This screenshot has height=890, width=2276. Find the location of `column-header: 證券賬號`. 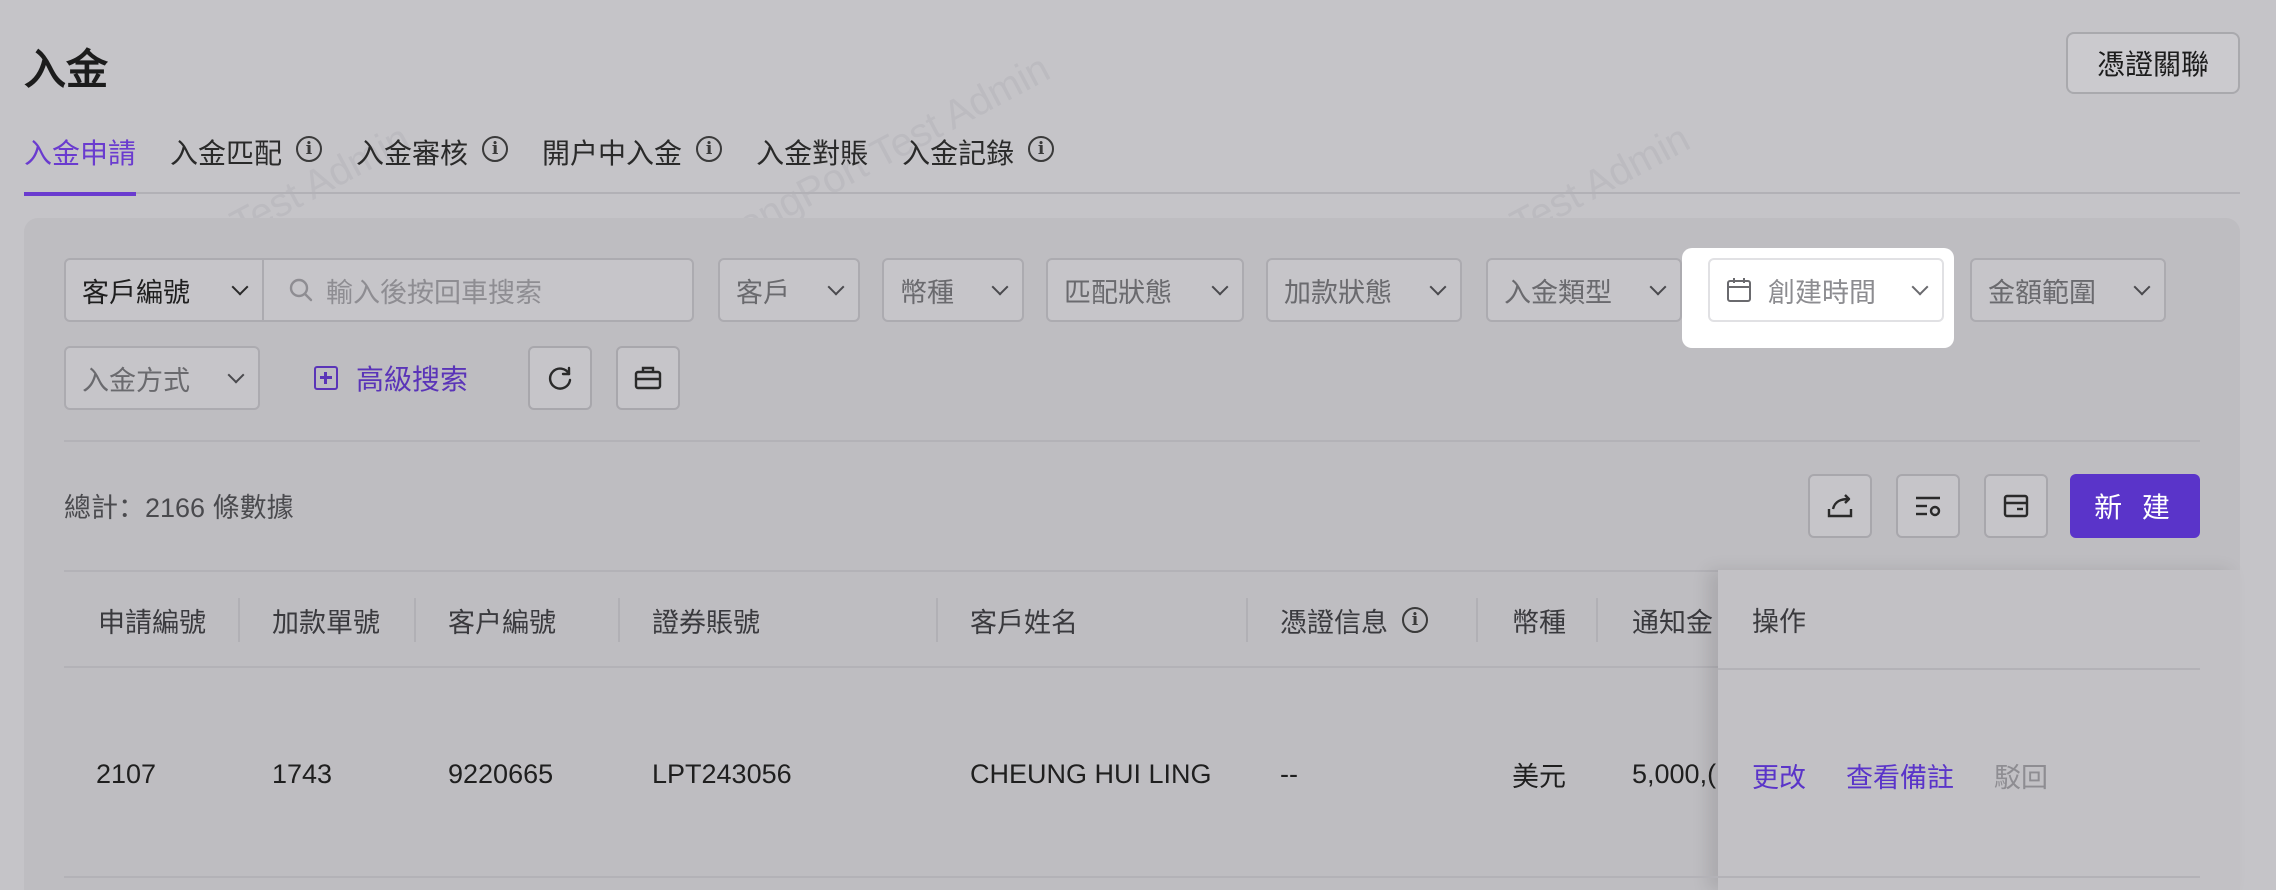

column-header: 證券賬號 is located at coordinates (706, 622).